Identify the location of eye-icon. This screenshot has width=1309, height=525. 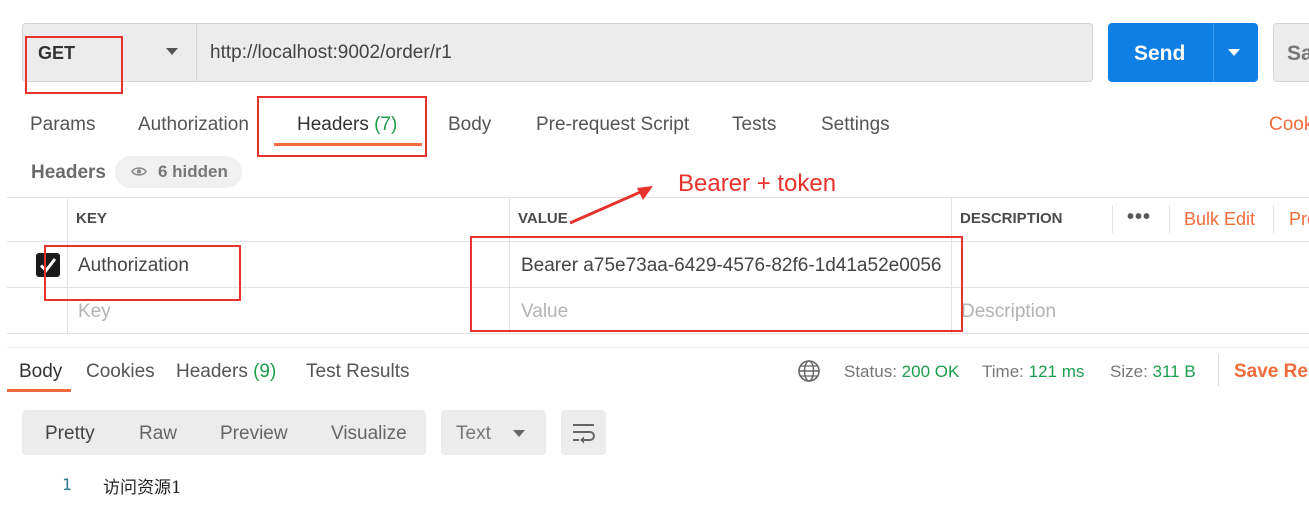
(139, 171).